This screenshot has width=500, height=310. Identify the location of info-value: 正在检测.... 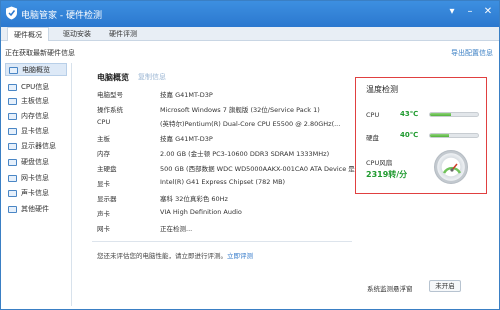
(176, 229).